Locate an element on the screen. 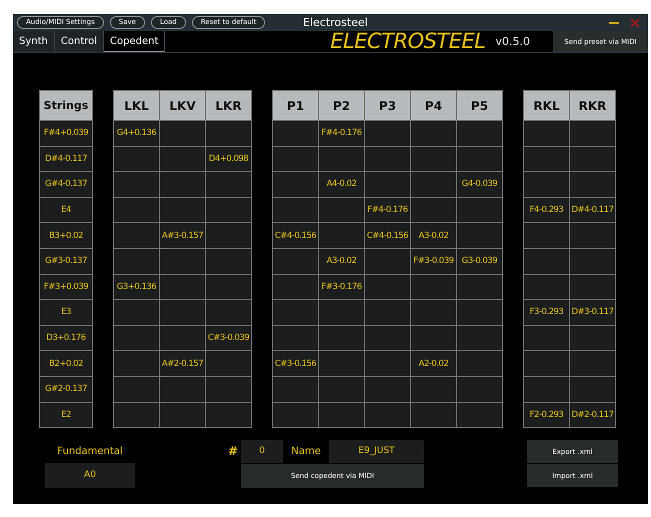 The height and width of the screenshot is (517, 651). table-cell: B3+0.02 is located at coordinates (66, 235).